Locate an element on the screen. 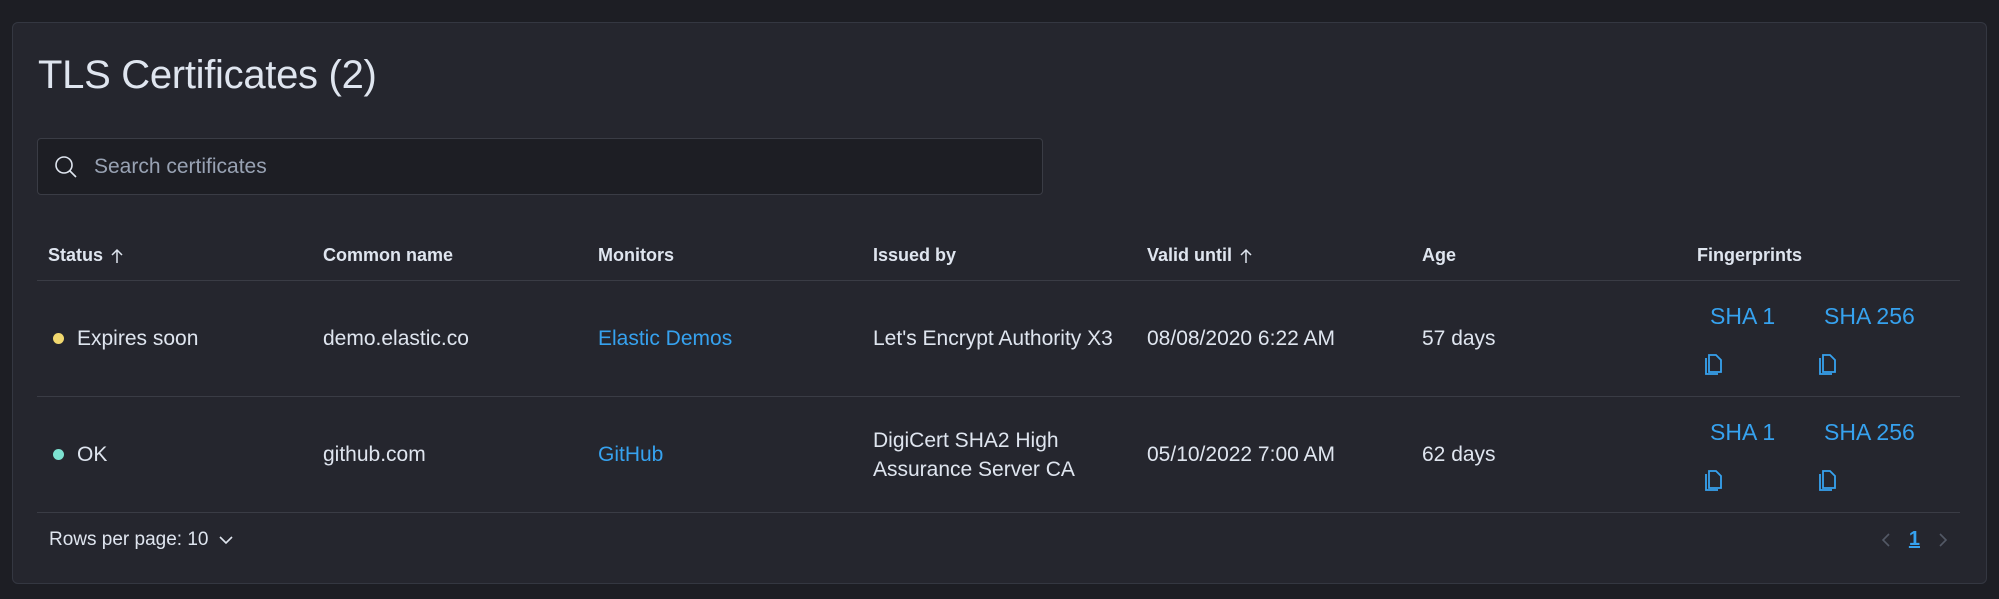  page-title: TLS Certificates (2) is located at coordinates (207, 75).